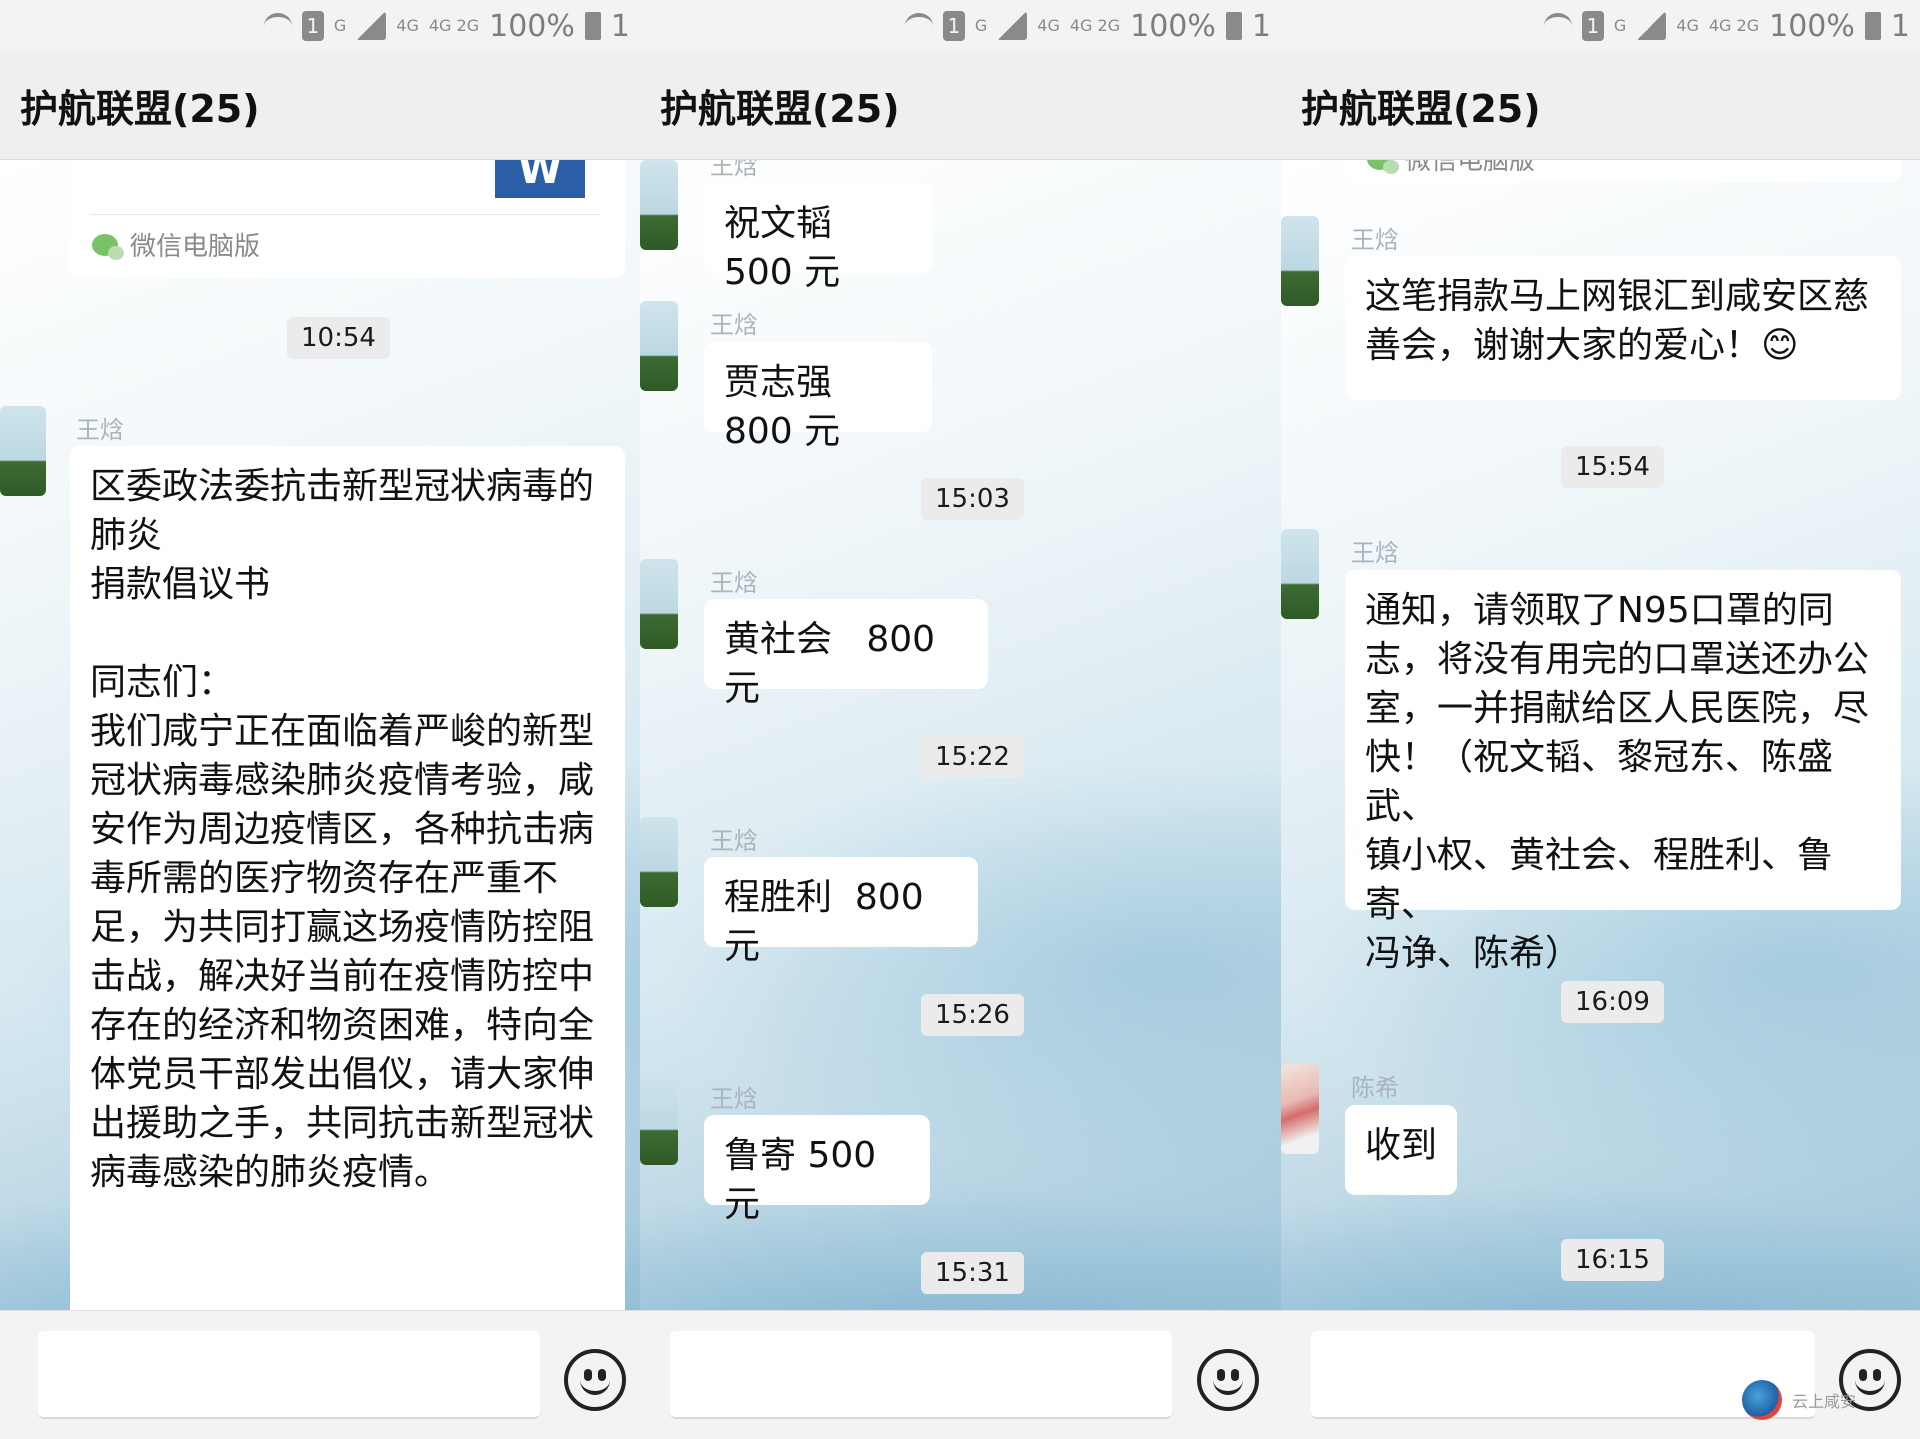 This screenshot has width=1920, height=1439. What do you see at coordinates (1375, 1088) in the screenshot?
I see `sender-name: 陈希` at bounding box center [1375, 1088].